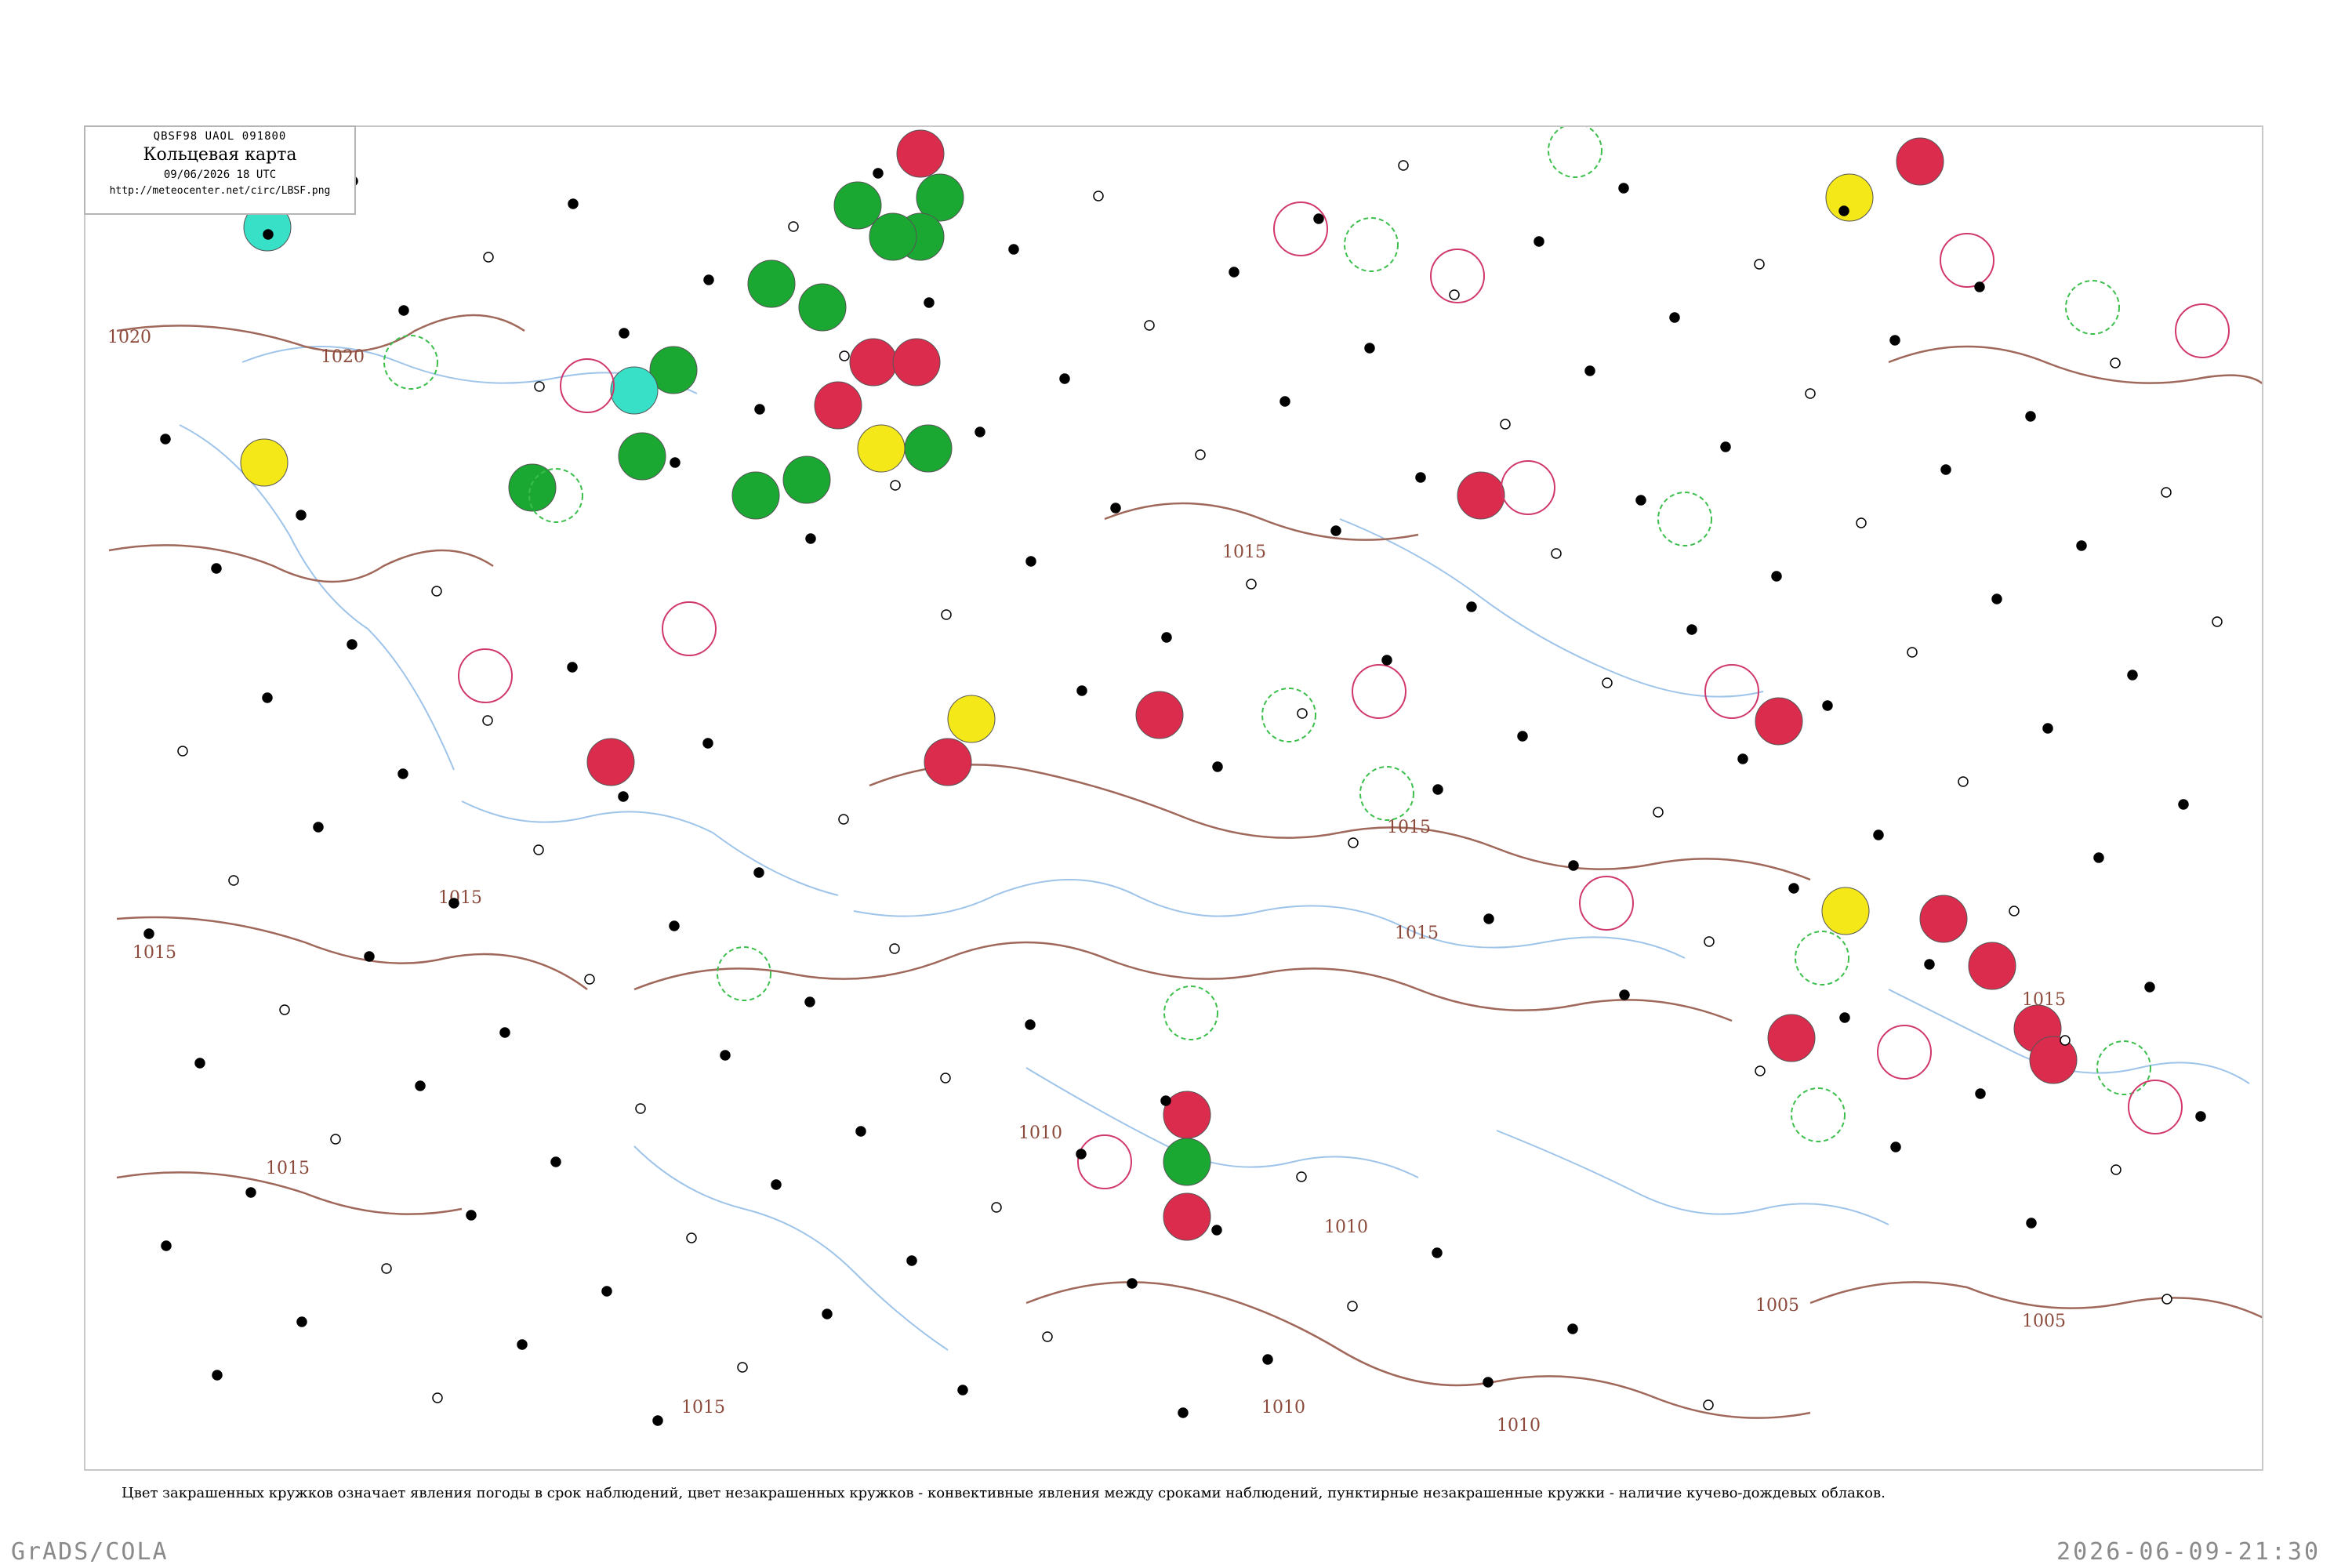 The width and height of the screenshot is (2352, 1568). Describe the element at coordinates (1519, 1426) in the screenshot. I see `isobar-label: 1010` at that location.